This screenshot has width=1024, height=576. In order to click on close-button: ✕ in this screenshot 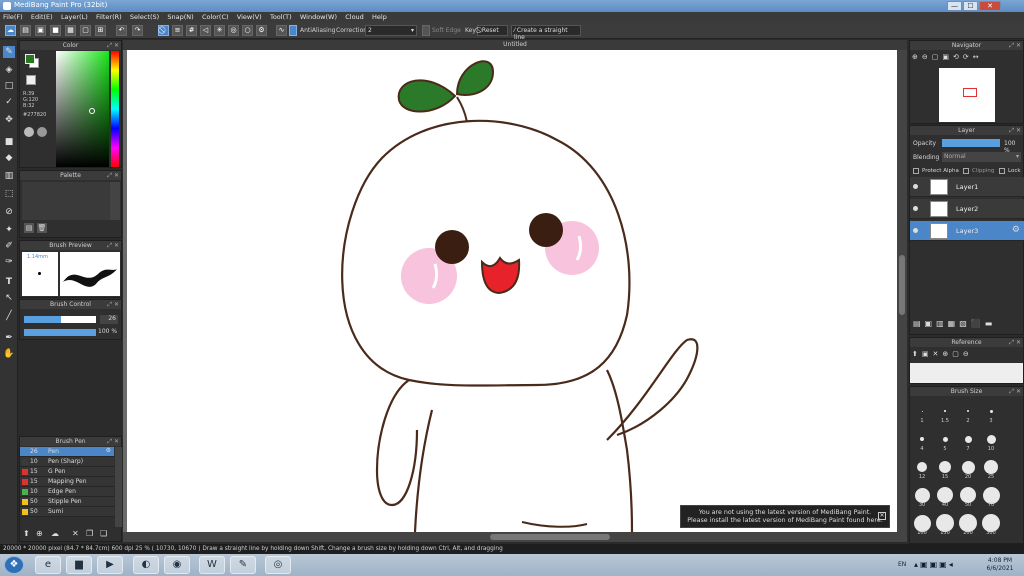, I will do `click(990, 6)`.